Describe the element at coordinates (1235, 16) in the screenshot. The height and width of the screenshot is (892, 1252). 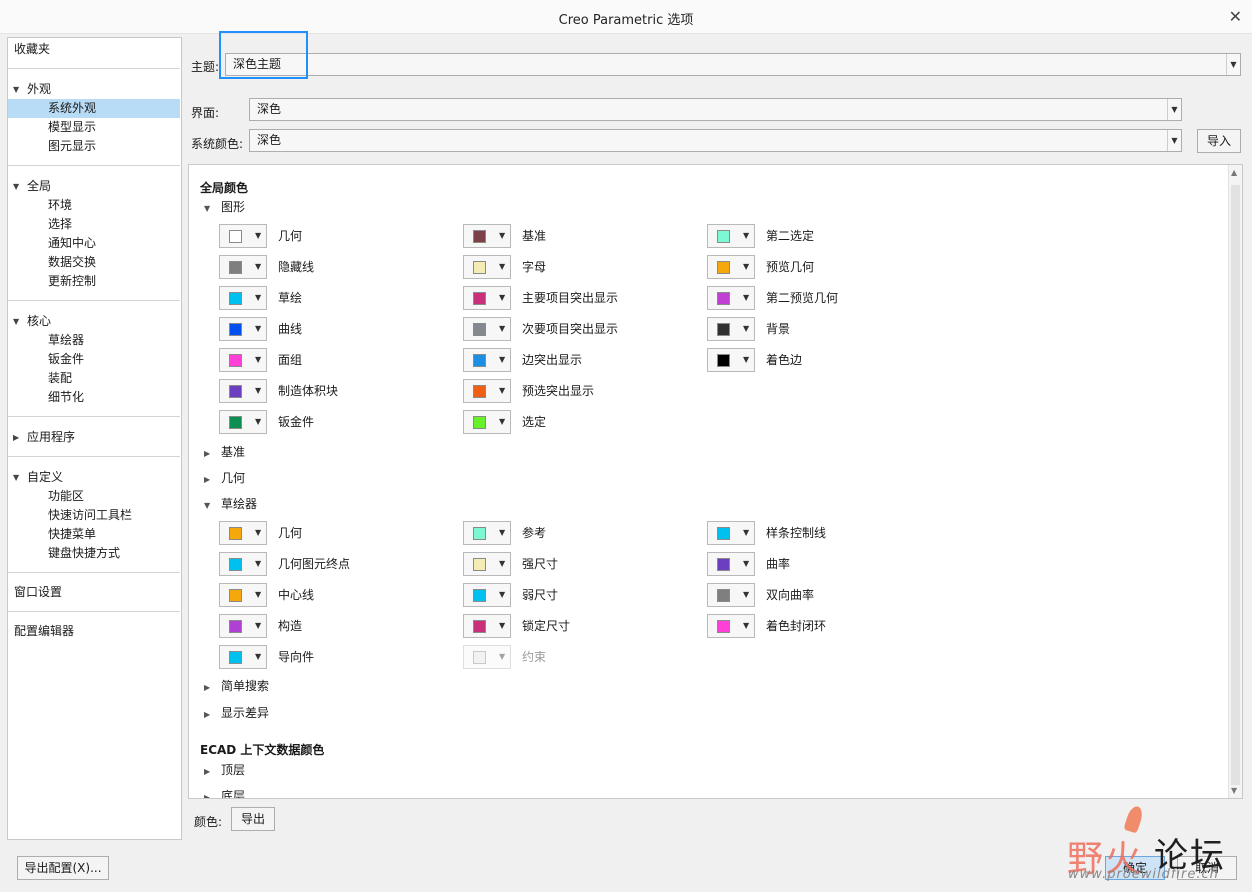
I see `close-icon: ✕` at that location.